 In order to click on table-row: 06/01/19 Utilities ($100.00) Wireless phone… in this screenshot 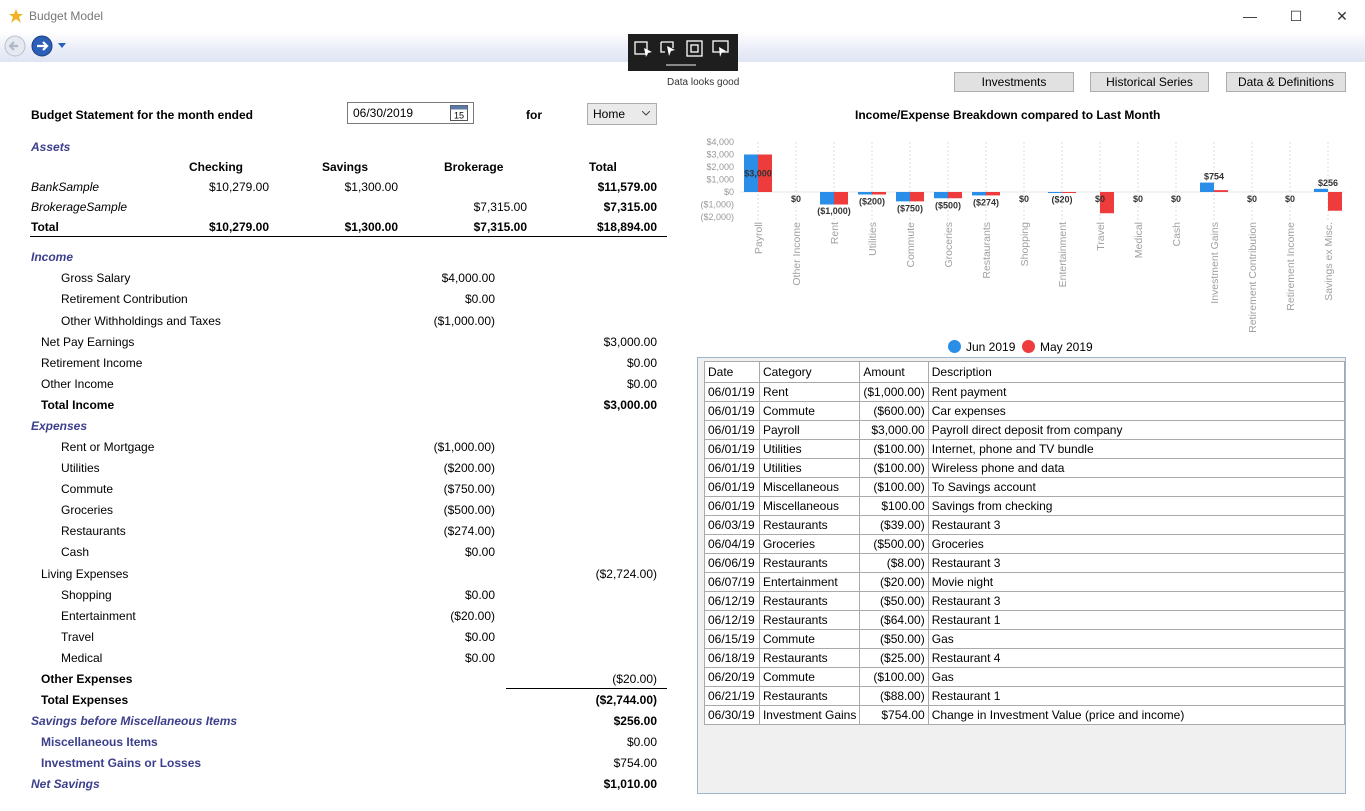, I will do `click(1025, 468)`.